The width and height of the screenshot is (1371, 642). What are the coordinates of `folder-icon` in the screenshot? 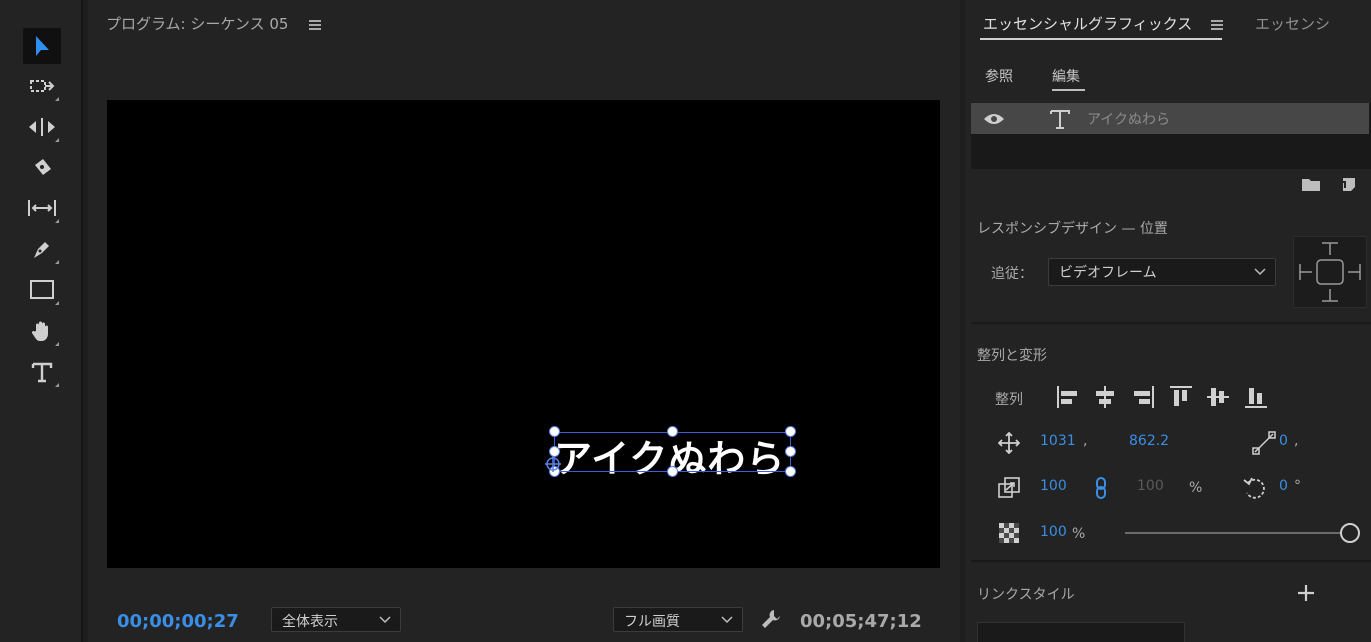 It's located at (1311, 184).